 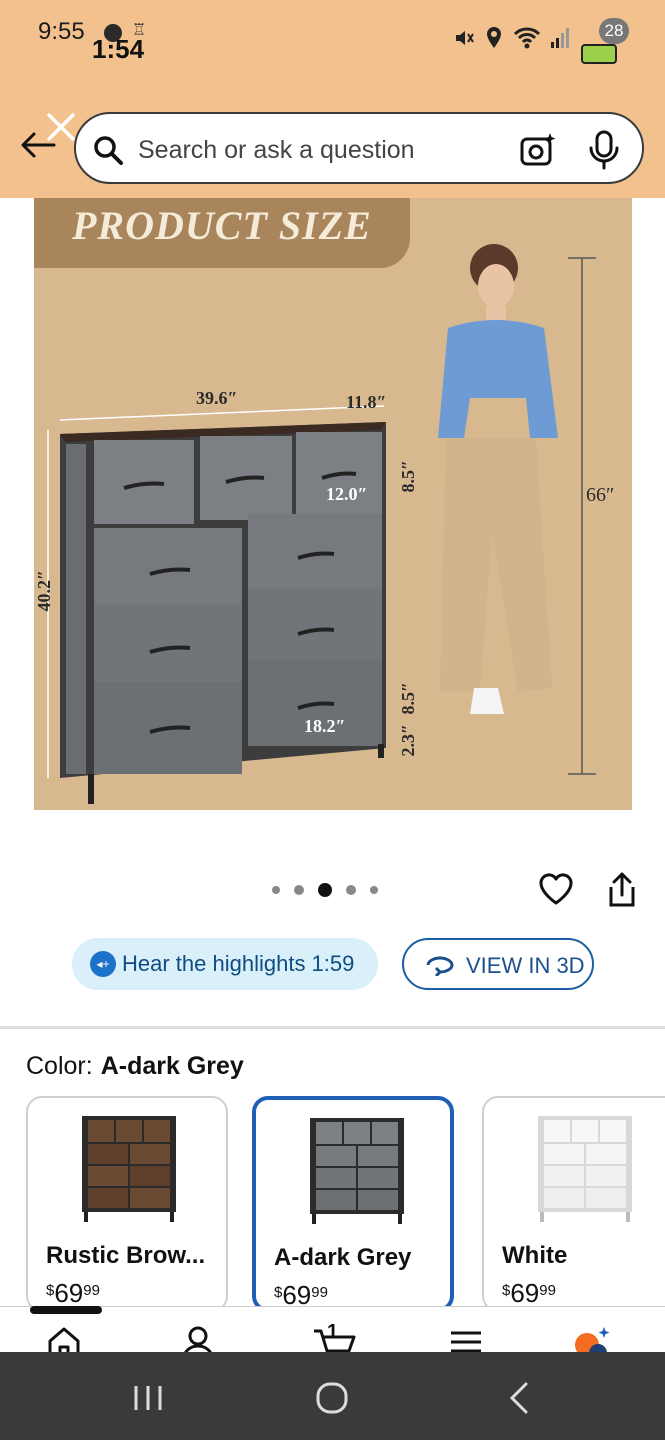 I want to click on overlay-clock: 1:54, so click(x=118, y=49).